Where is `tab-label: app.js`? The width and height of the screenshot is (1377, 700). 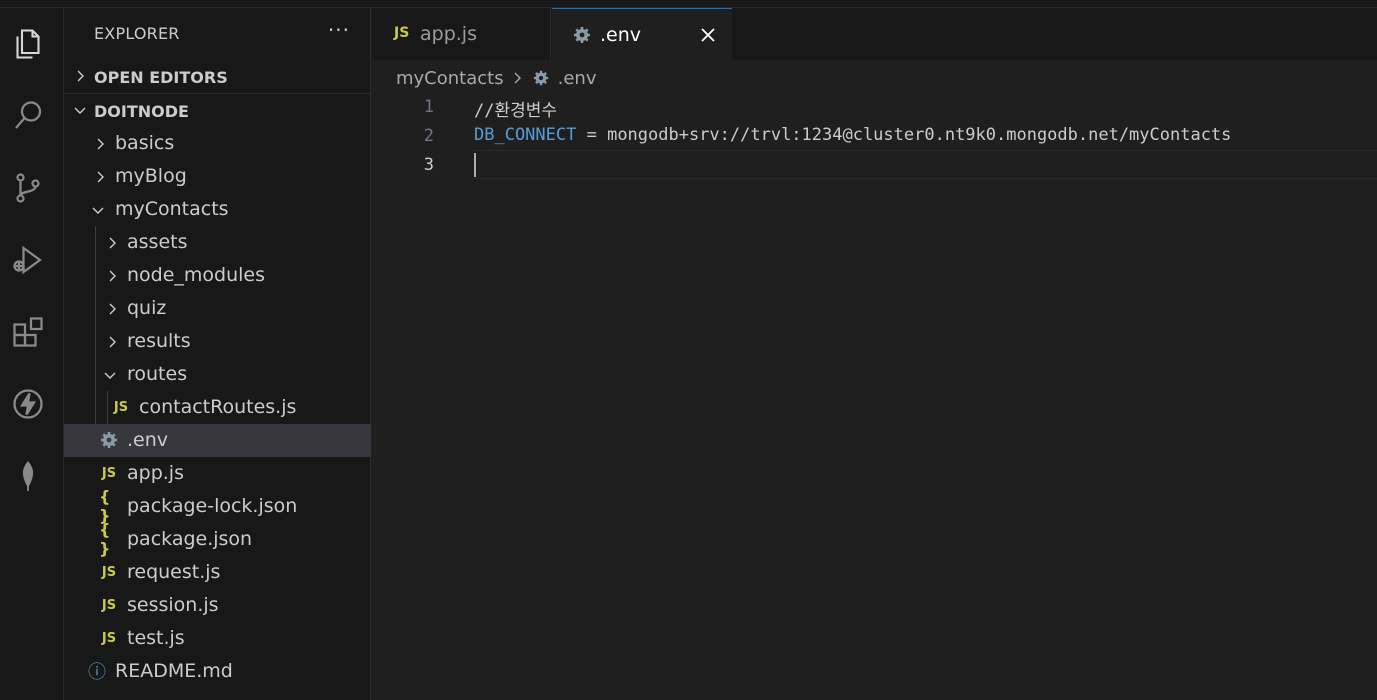 tab-label: app.js is located at coordinates (448, 34).